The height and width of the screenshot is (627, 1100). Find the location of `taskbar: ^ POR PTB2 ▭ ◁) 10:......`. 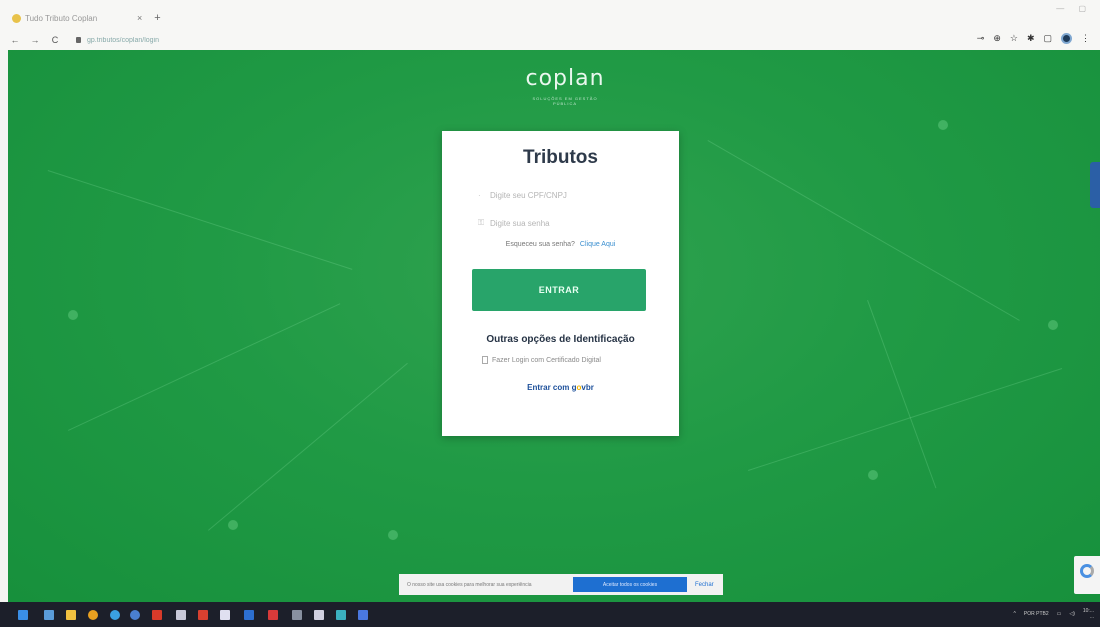

taskbar: ^ POR PTB2 ▭ ◁) 10:...... is located at coordinates (550, 614).